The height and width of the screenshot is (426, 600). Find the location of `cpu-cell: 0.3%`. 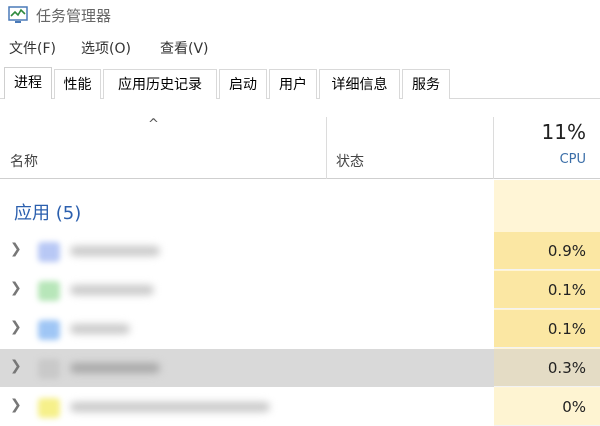

cpu-cell: 0.3% is located at coordinates (547, 368).